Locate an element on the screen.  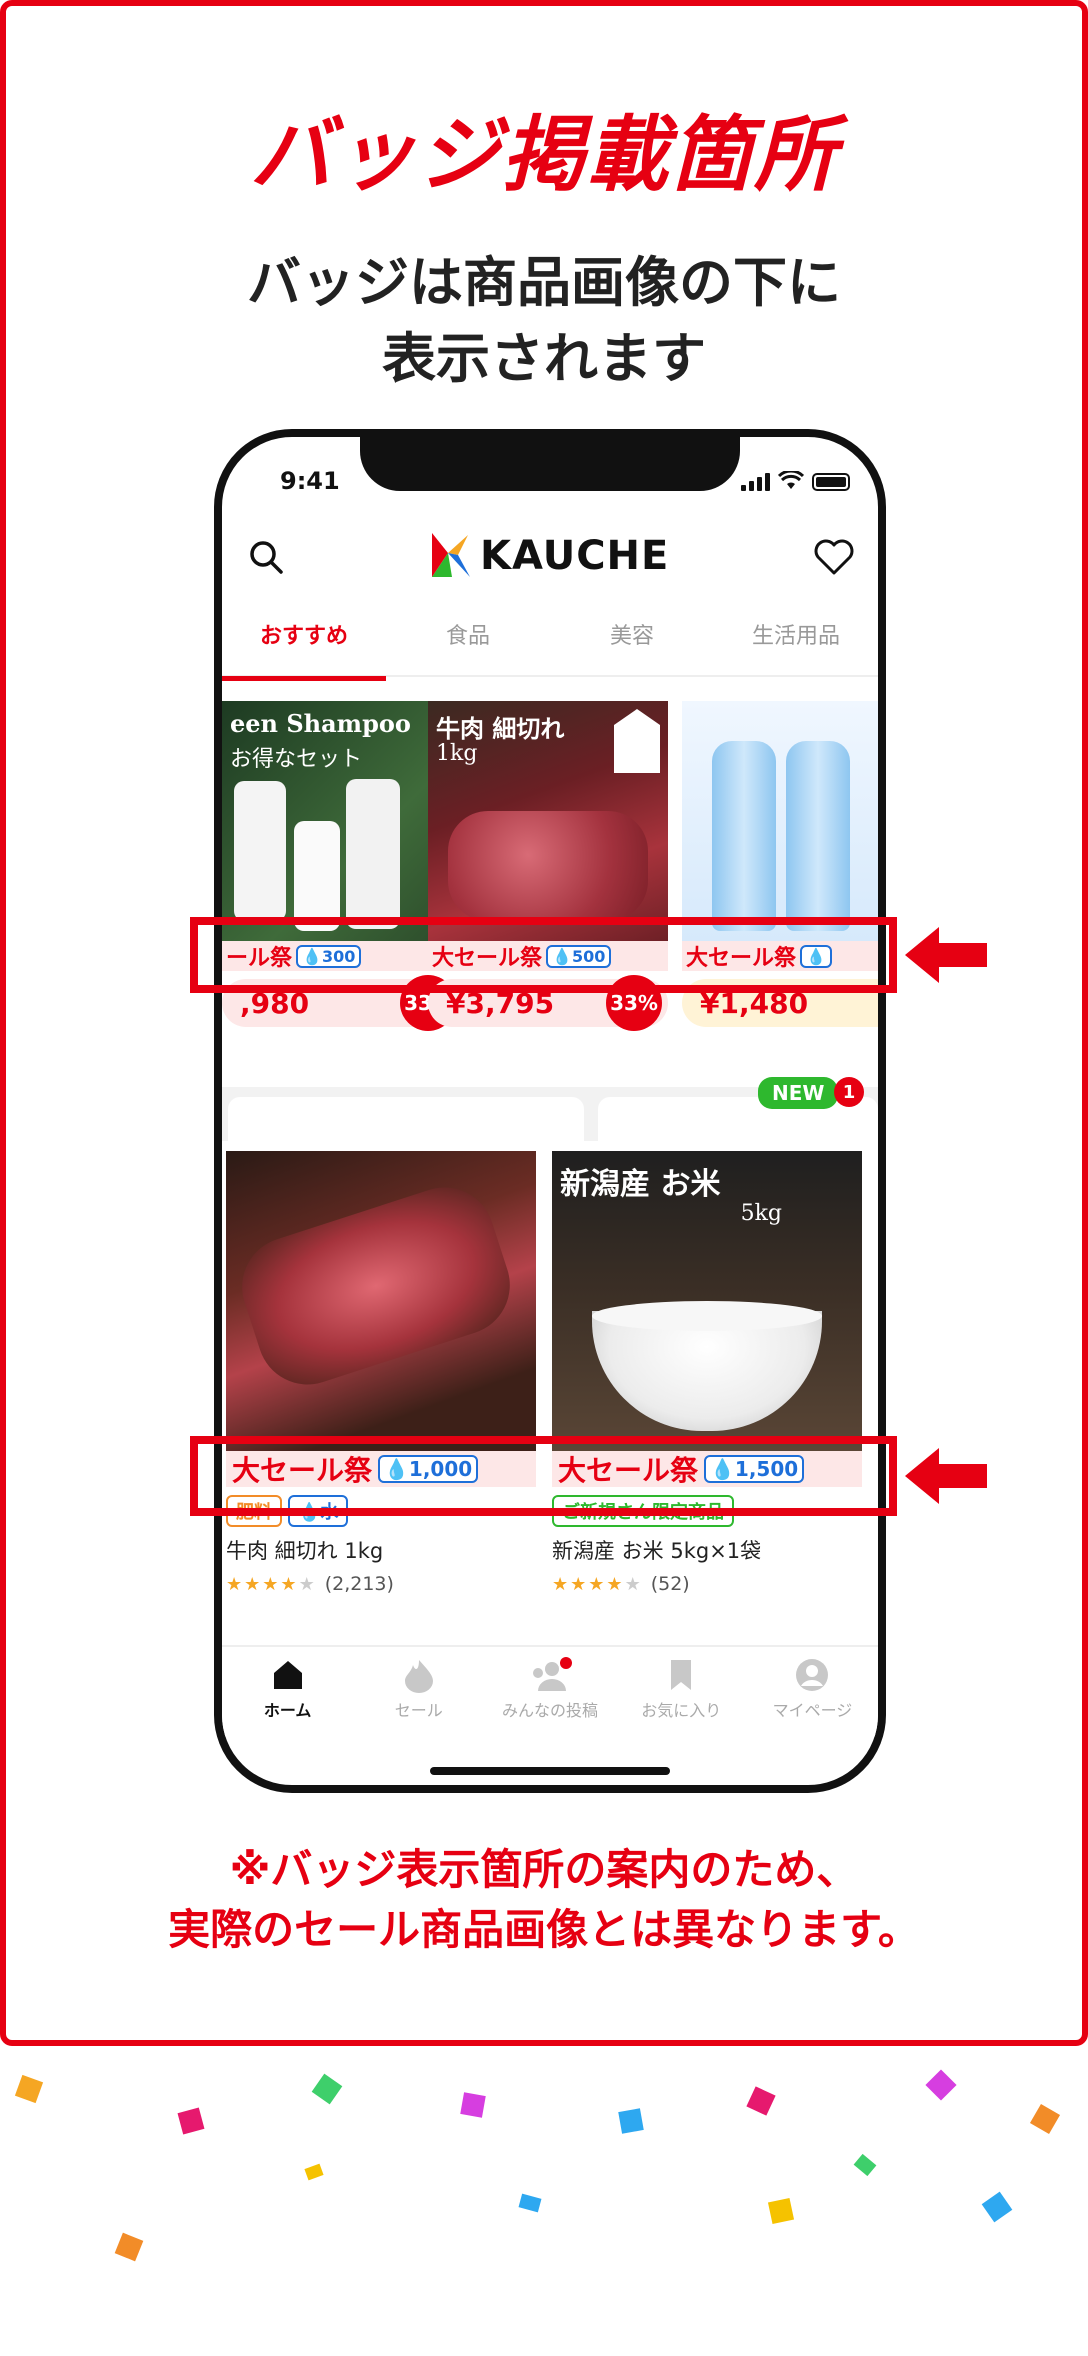
user-icon is located at coordinates (812, 1675).